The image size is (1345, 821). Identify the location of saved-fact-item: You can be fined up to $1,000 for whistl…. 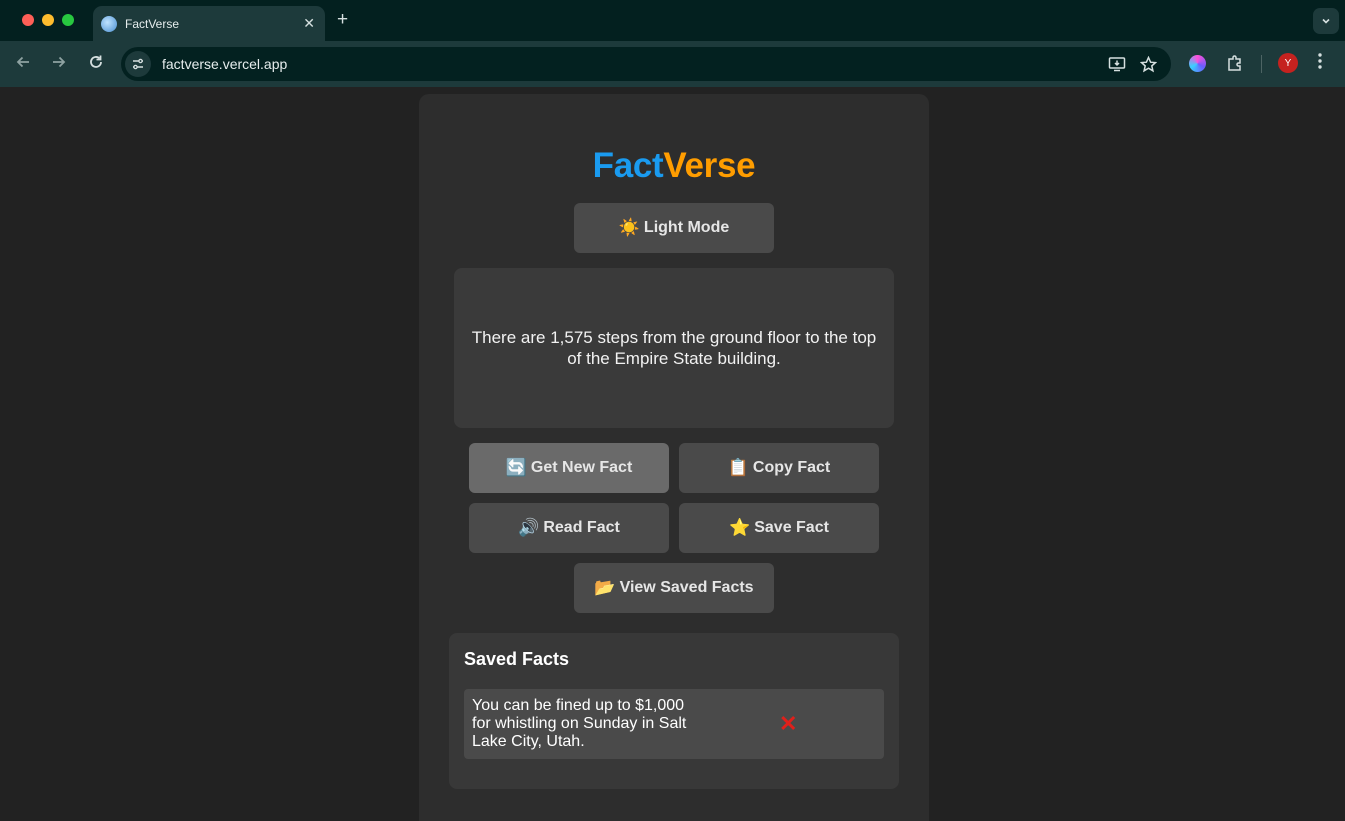
(674, 724).